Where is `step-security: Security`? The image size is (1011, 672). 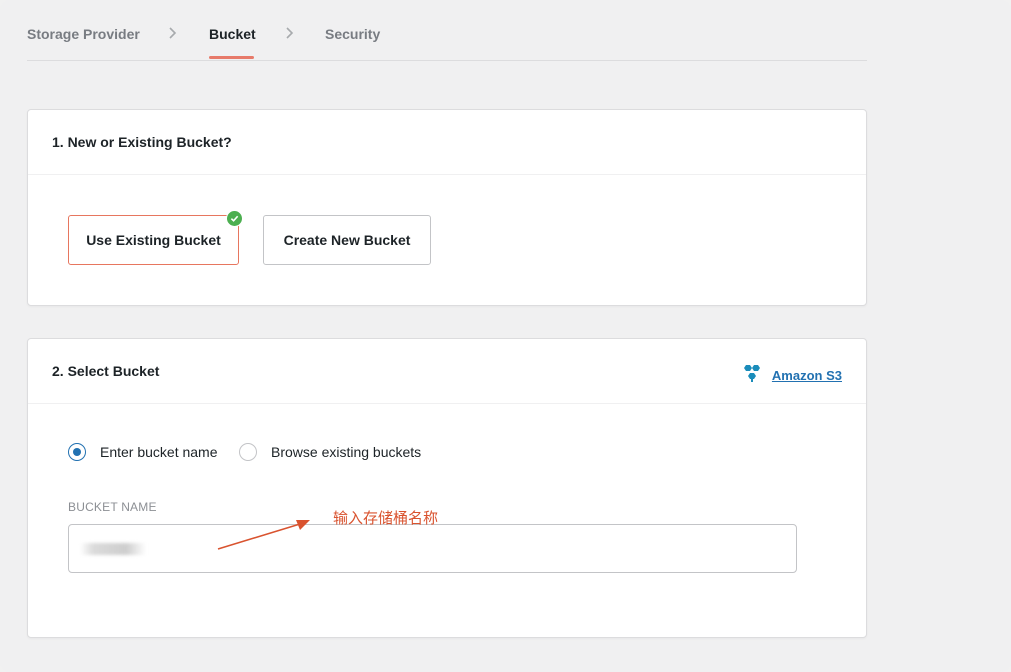 step-security: Security is located at coordinates (352, 34).